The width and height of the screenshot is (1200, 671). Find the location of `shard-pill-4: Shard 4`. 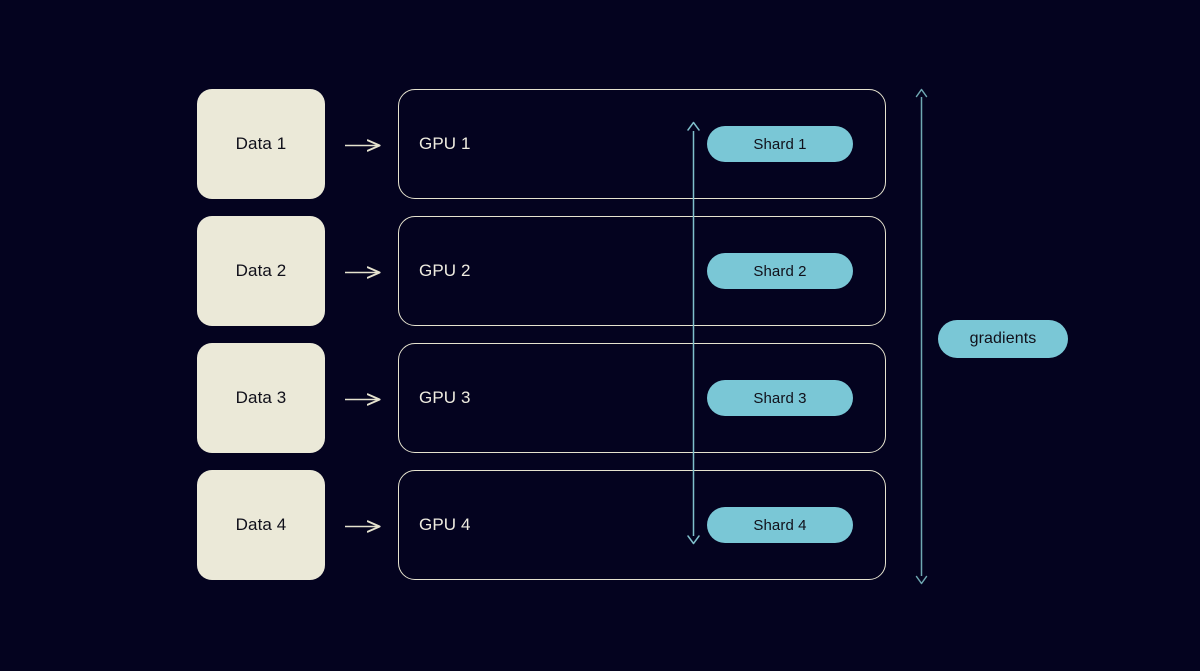

shard-pill-4: Shard 4 is located at coordinates (780, 525).